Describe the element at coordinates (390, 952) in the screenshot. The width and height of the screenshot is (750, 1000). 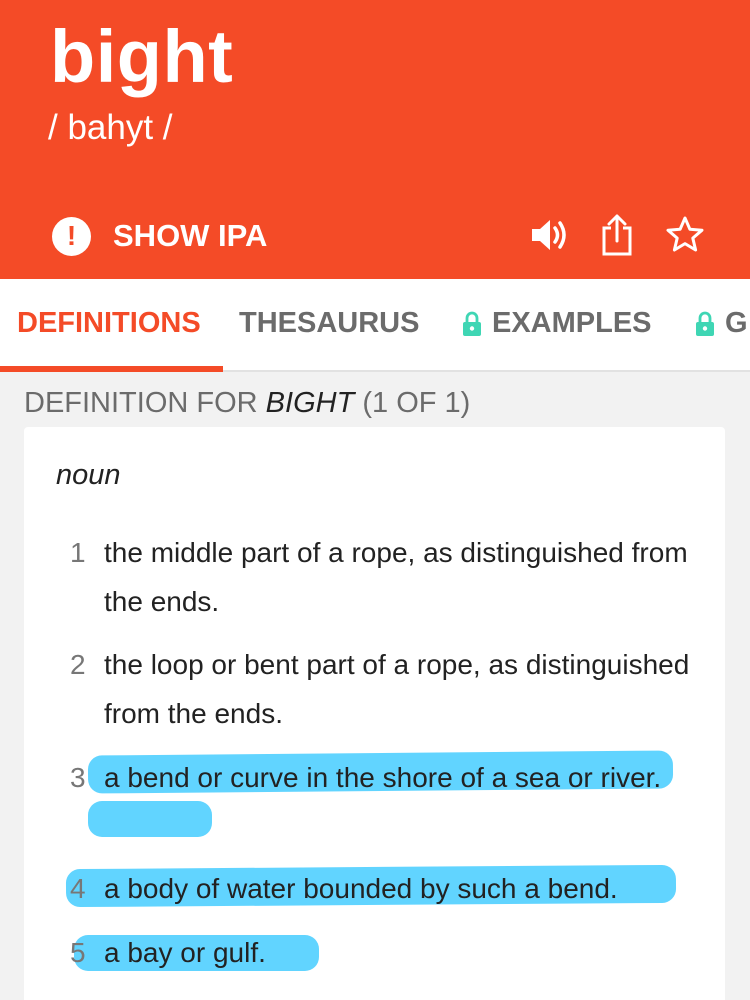
I see `definition-item: 5 a bay or gulf.` at that location.